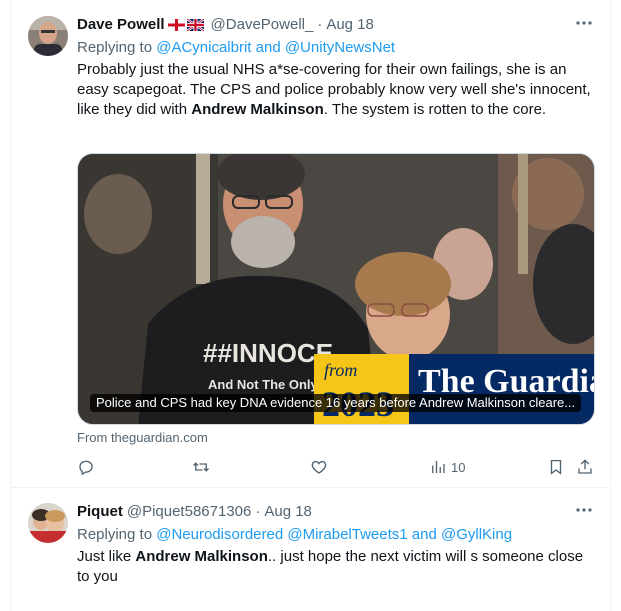 This screenshot has width=621, height=611. What do you see at coordinates (438, 467) in the screenshot?
I see `views-icon` at bounding box center [438, 467].